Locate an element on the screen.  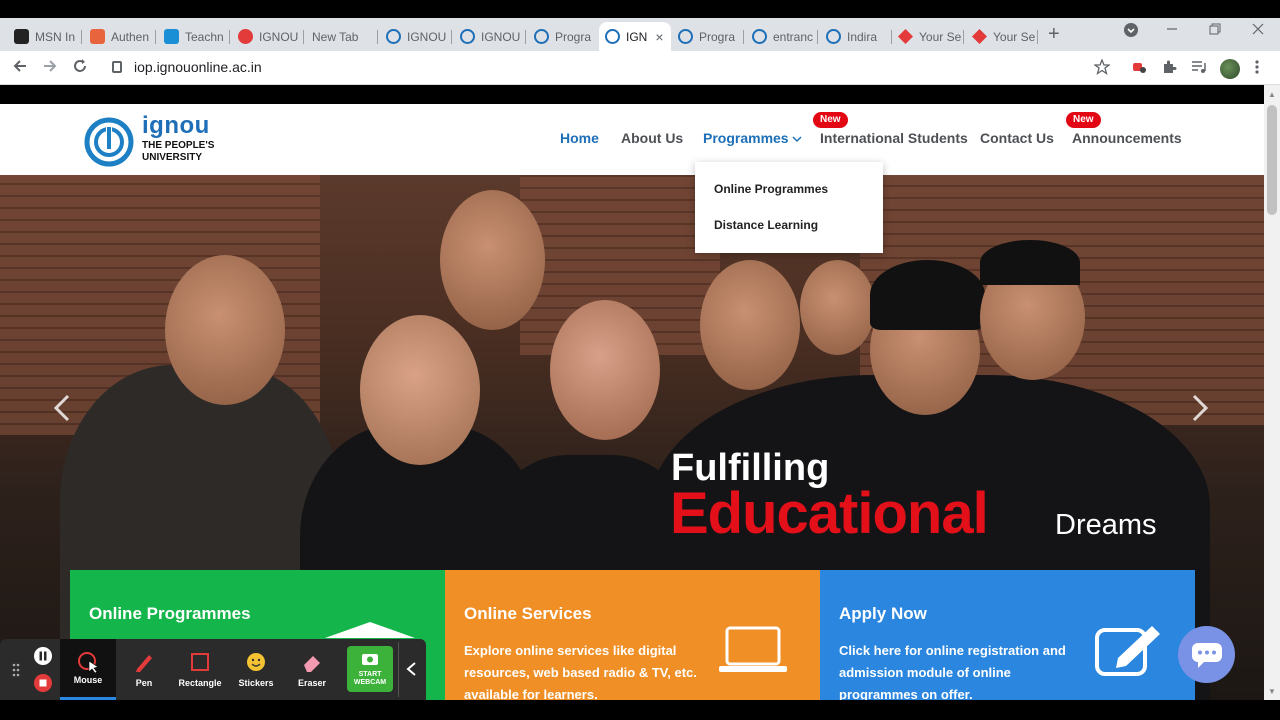
nav-announcements: Announcements is located at coordinates (1127, 138).